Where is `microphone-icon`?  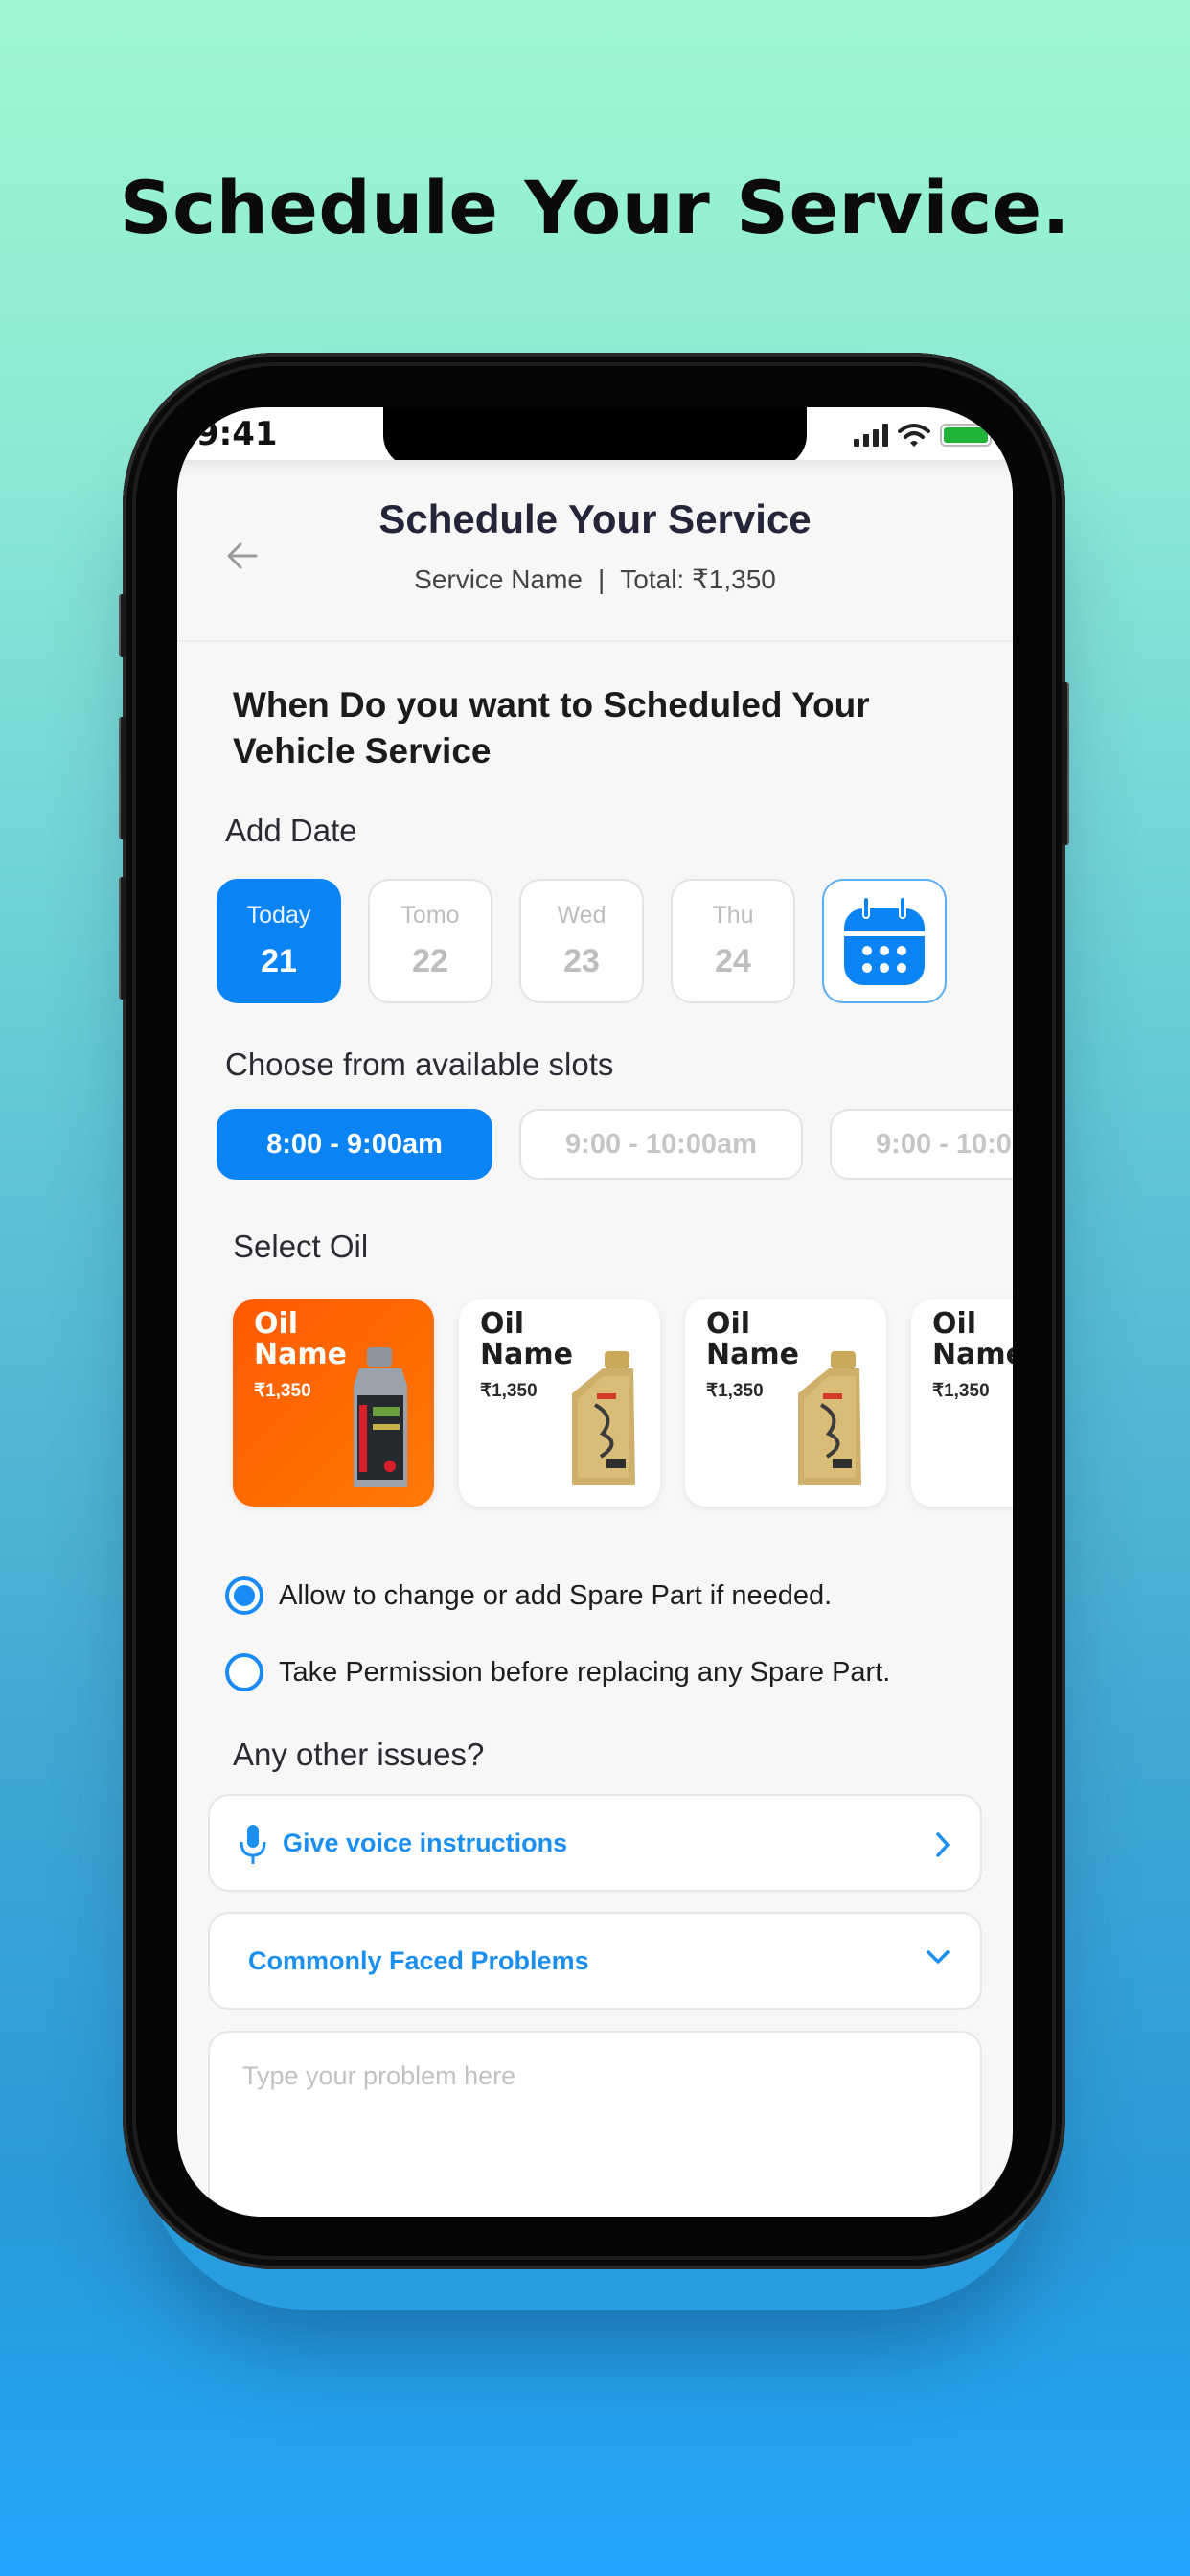 microphone-icon is located at coordinates (253, 1844).